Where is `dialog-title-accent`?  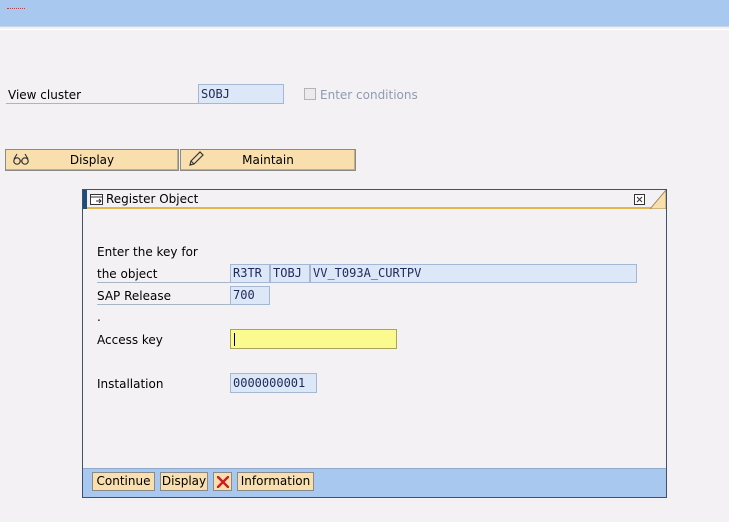 dialog-title-accent is located at coordinates (85, 199).